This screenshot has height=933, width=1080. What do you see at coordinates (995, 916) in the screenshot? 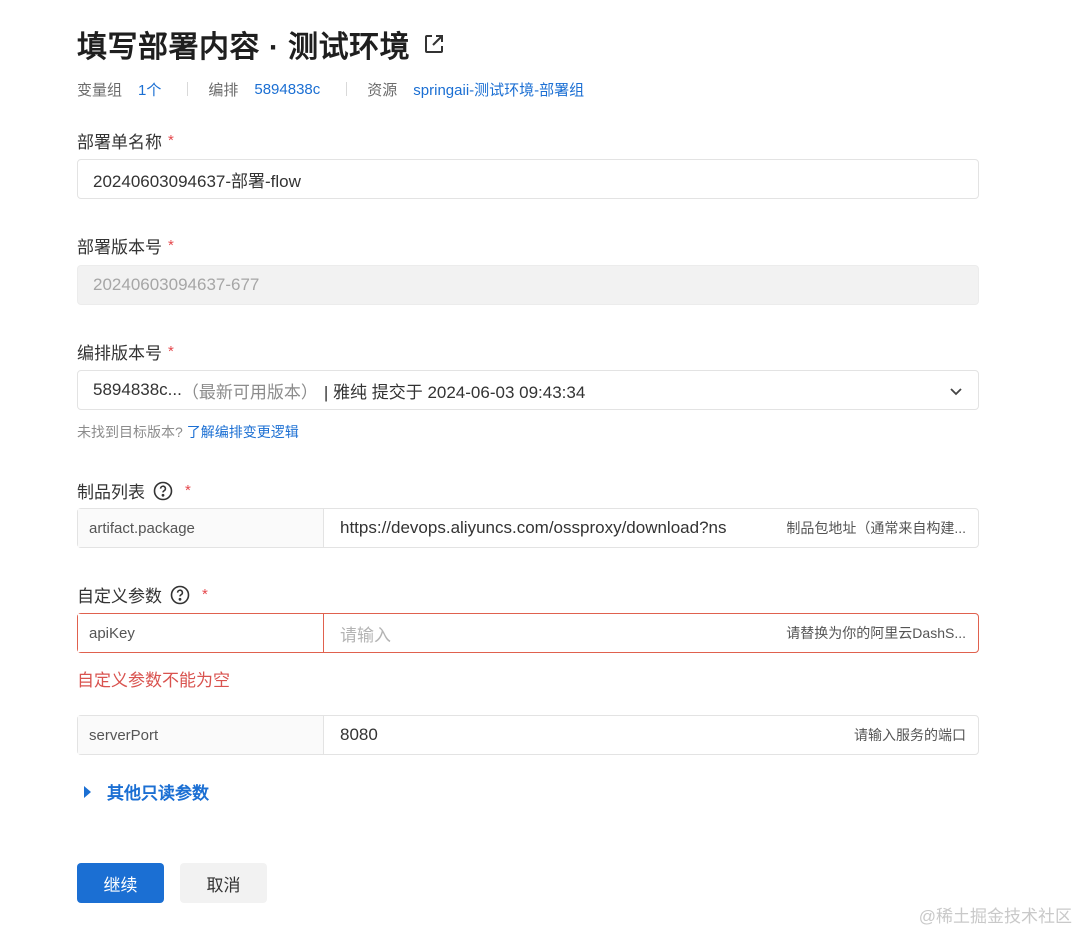
I see `watermark: @稀土掘金技术社区` at bounding box center [995, 916].